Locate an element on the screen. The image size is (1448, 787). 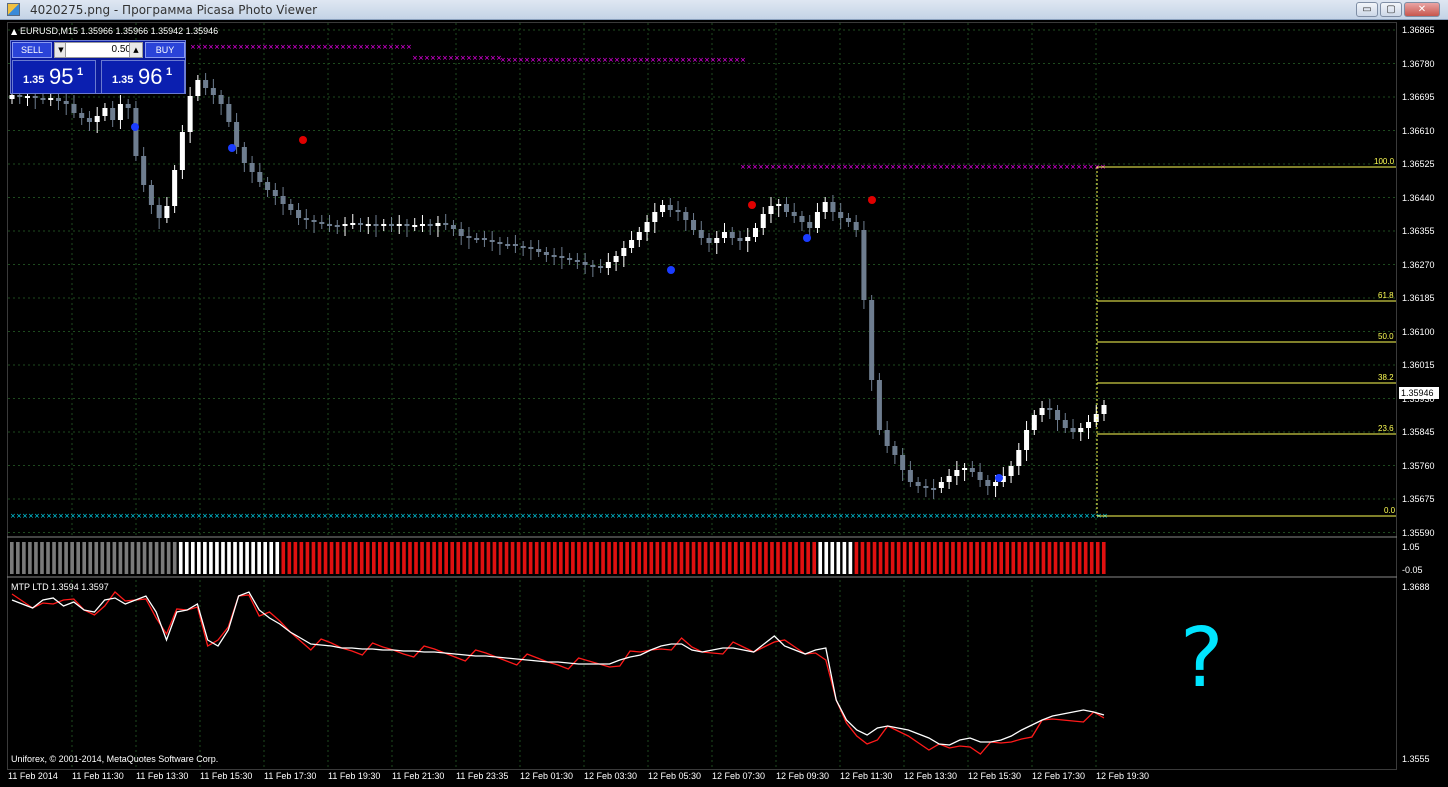
bid-quote: 1.35 95 1 is located at coordinates (54, 77).